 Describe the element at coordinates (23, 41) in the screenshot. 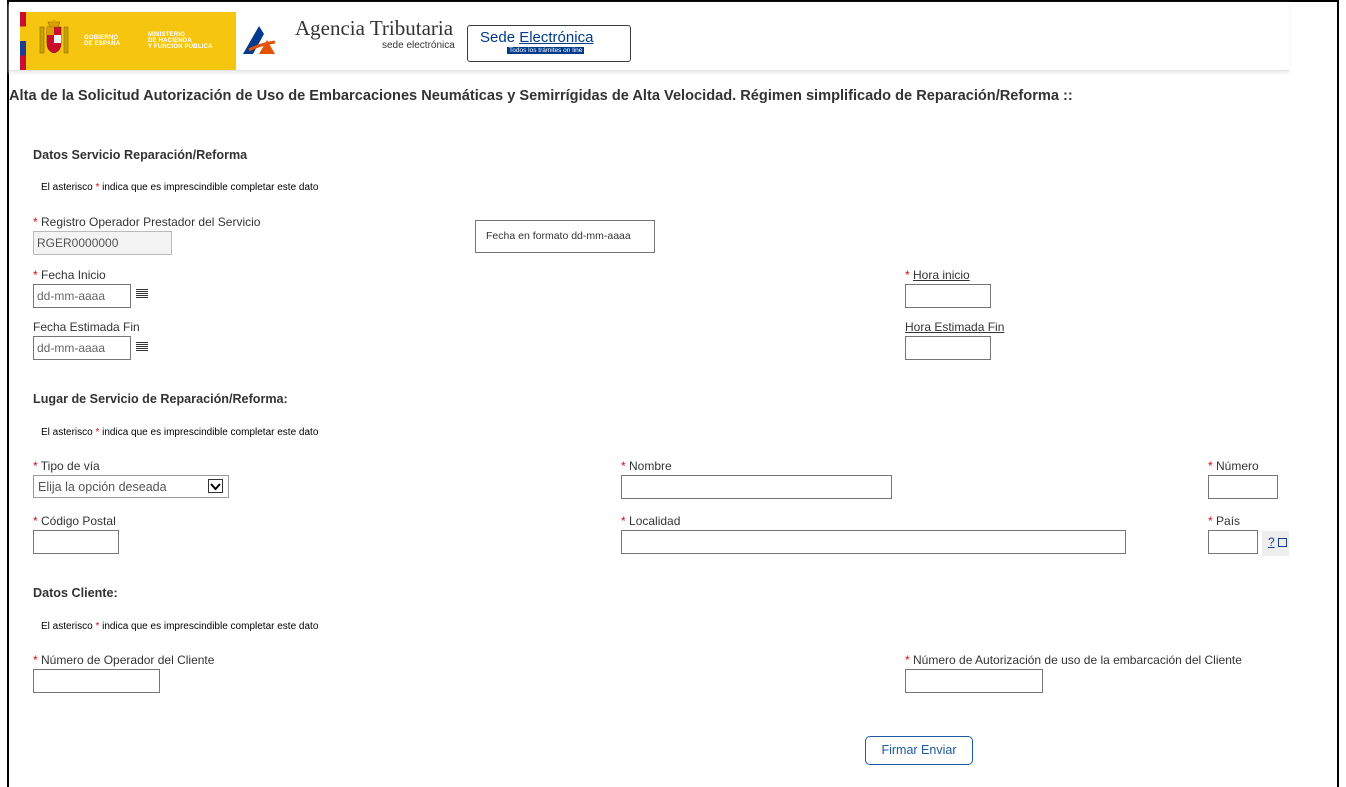

I see `flag-stripe` at that location.